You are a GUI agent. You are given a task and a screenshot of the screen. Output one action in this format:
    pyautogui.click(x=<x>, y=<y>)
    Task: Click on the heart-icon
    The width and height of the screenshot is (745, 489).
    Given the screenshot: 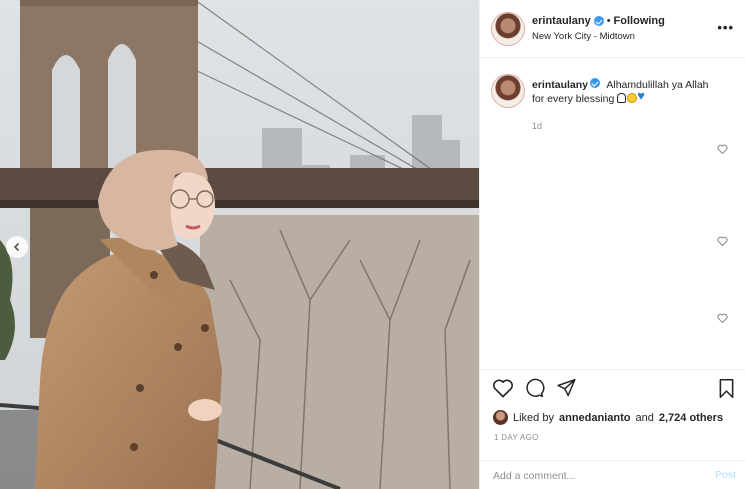 What is the action you would take?
    pyautogui.click(x=503, y=388)
    